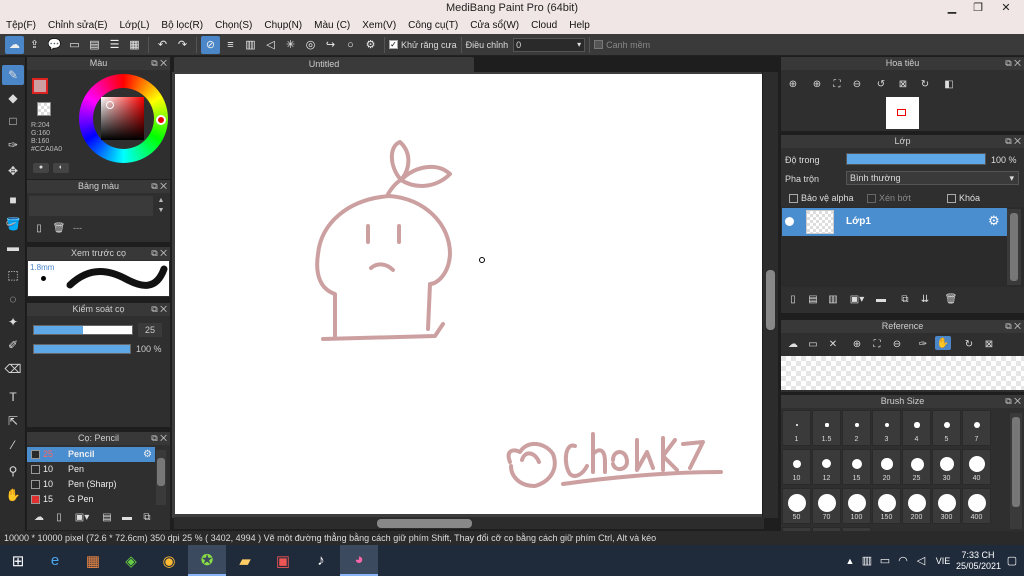  What do you see at coordinates (93, 560) in the screenshot?
I see `app-grid-icon: ▦` at bounding box center [93, 560].